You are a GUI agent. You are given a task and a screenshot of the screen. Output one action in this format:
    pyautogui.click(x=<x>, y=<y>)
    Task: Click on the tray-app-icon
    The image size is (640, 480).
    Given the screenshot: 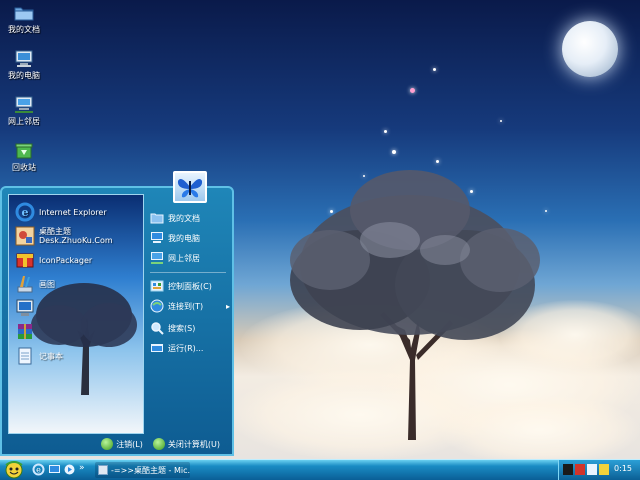 What is the action you would take?
    pyautogui.click(x=580, y=469)
    